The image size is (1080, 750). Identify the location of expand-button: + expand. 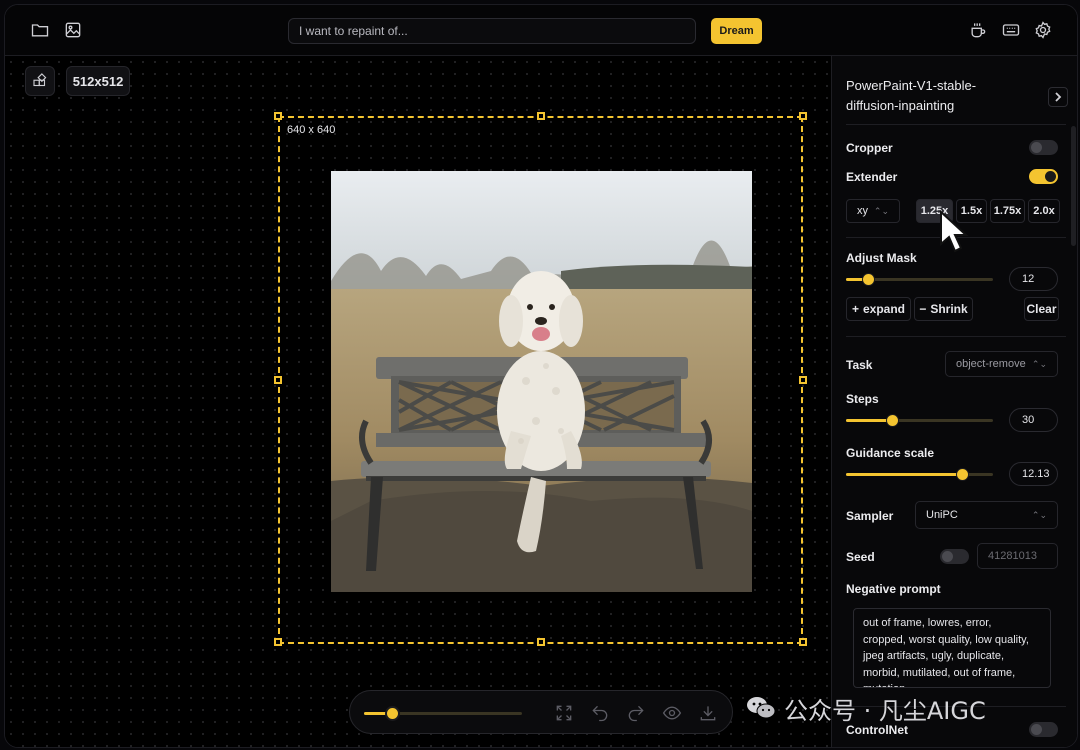
(878, 309).